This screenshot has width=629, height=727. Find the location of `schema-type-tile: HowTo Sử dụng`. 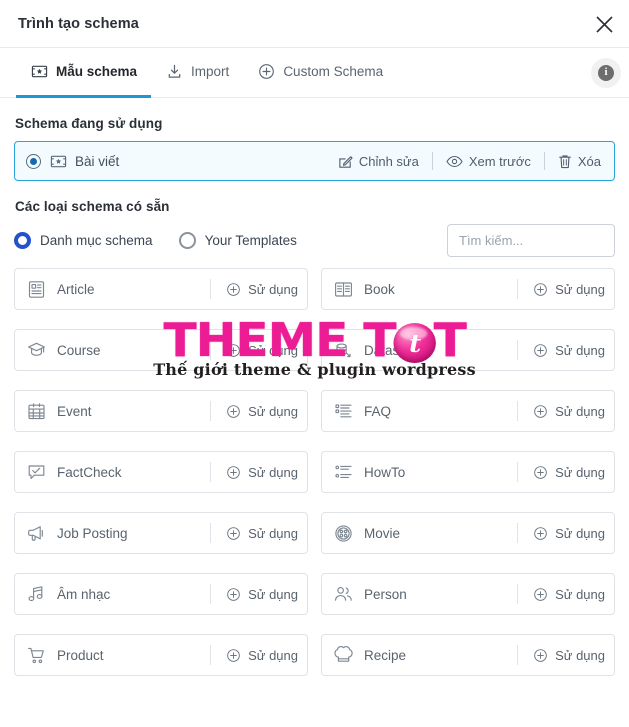

schema-type-tile: HowTo Sử dụng is located at coordinates (468, 472).